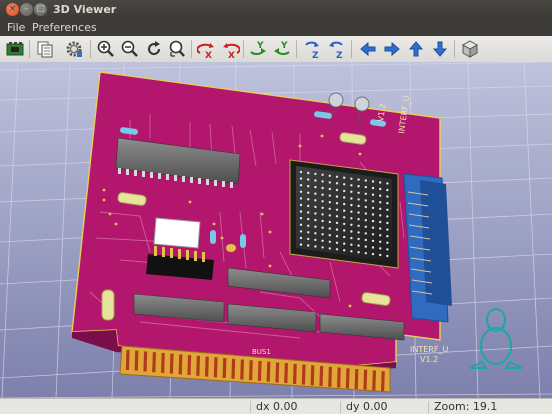  What do you see at coordinates (154, 49) in the screenshot?
I see `redraw-button` at bounding box center [154, 49].